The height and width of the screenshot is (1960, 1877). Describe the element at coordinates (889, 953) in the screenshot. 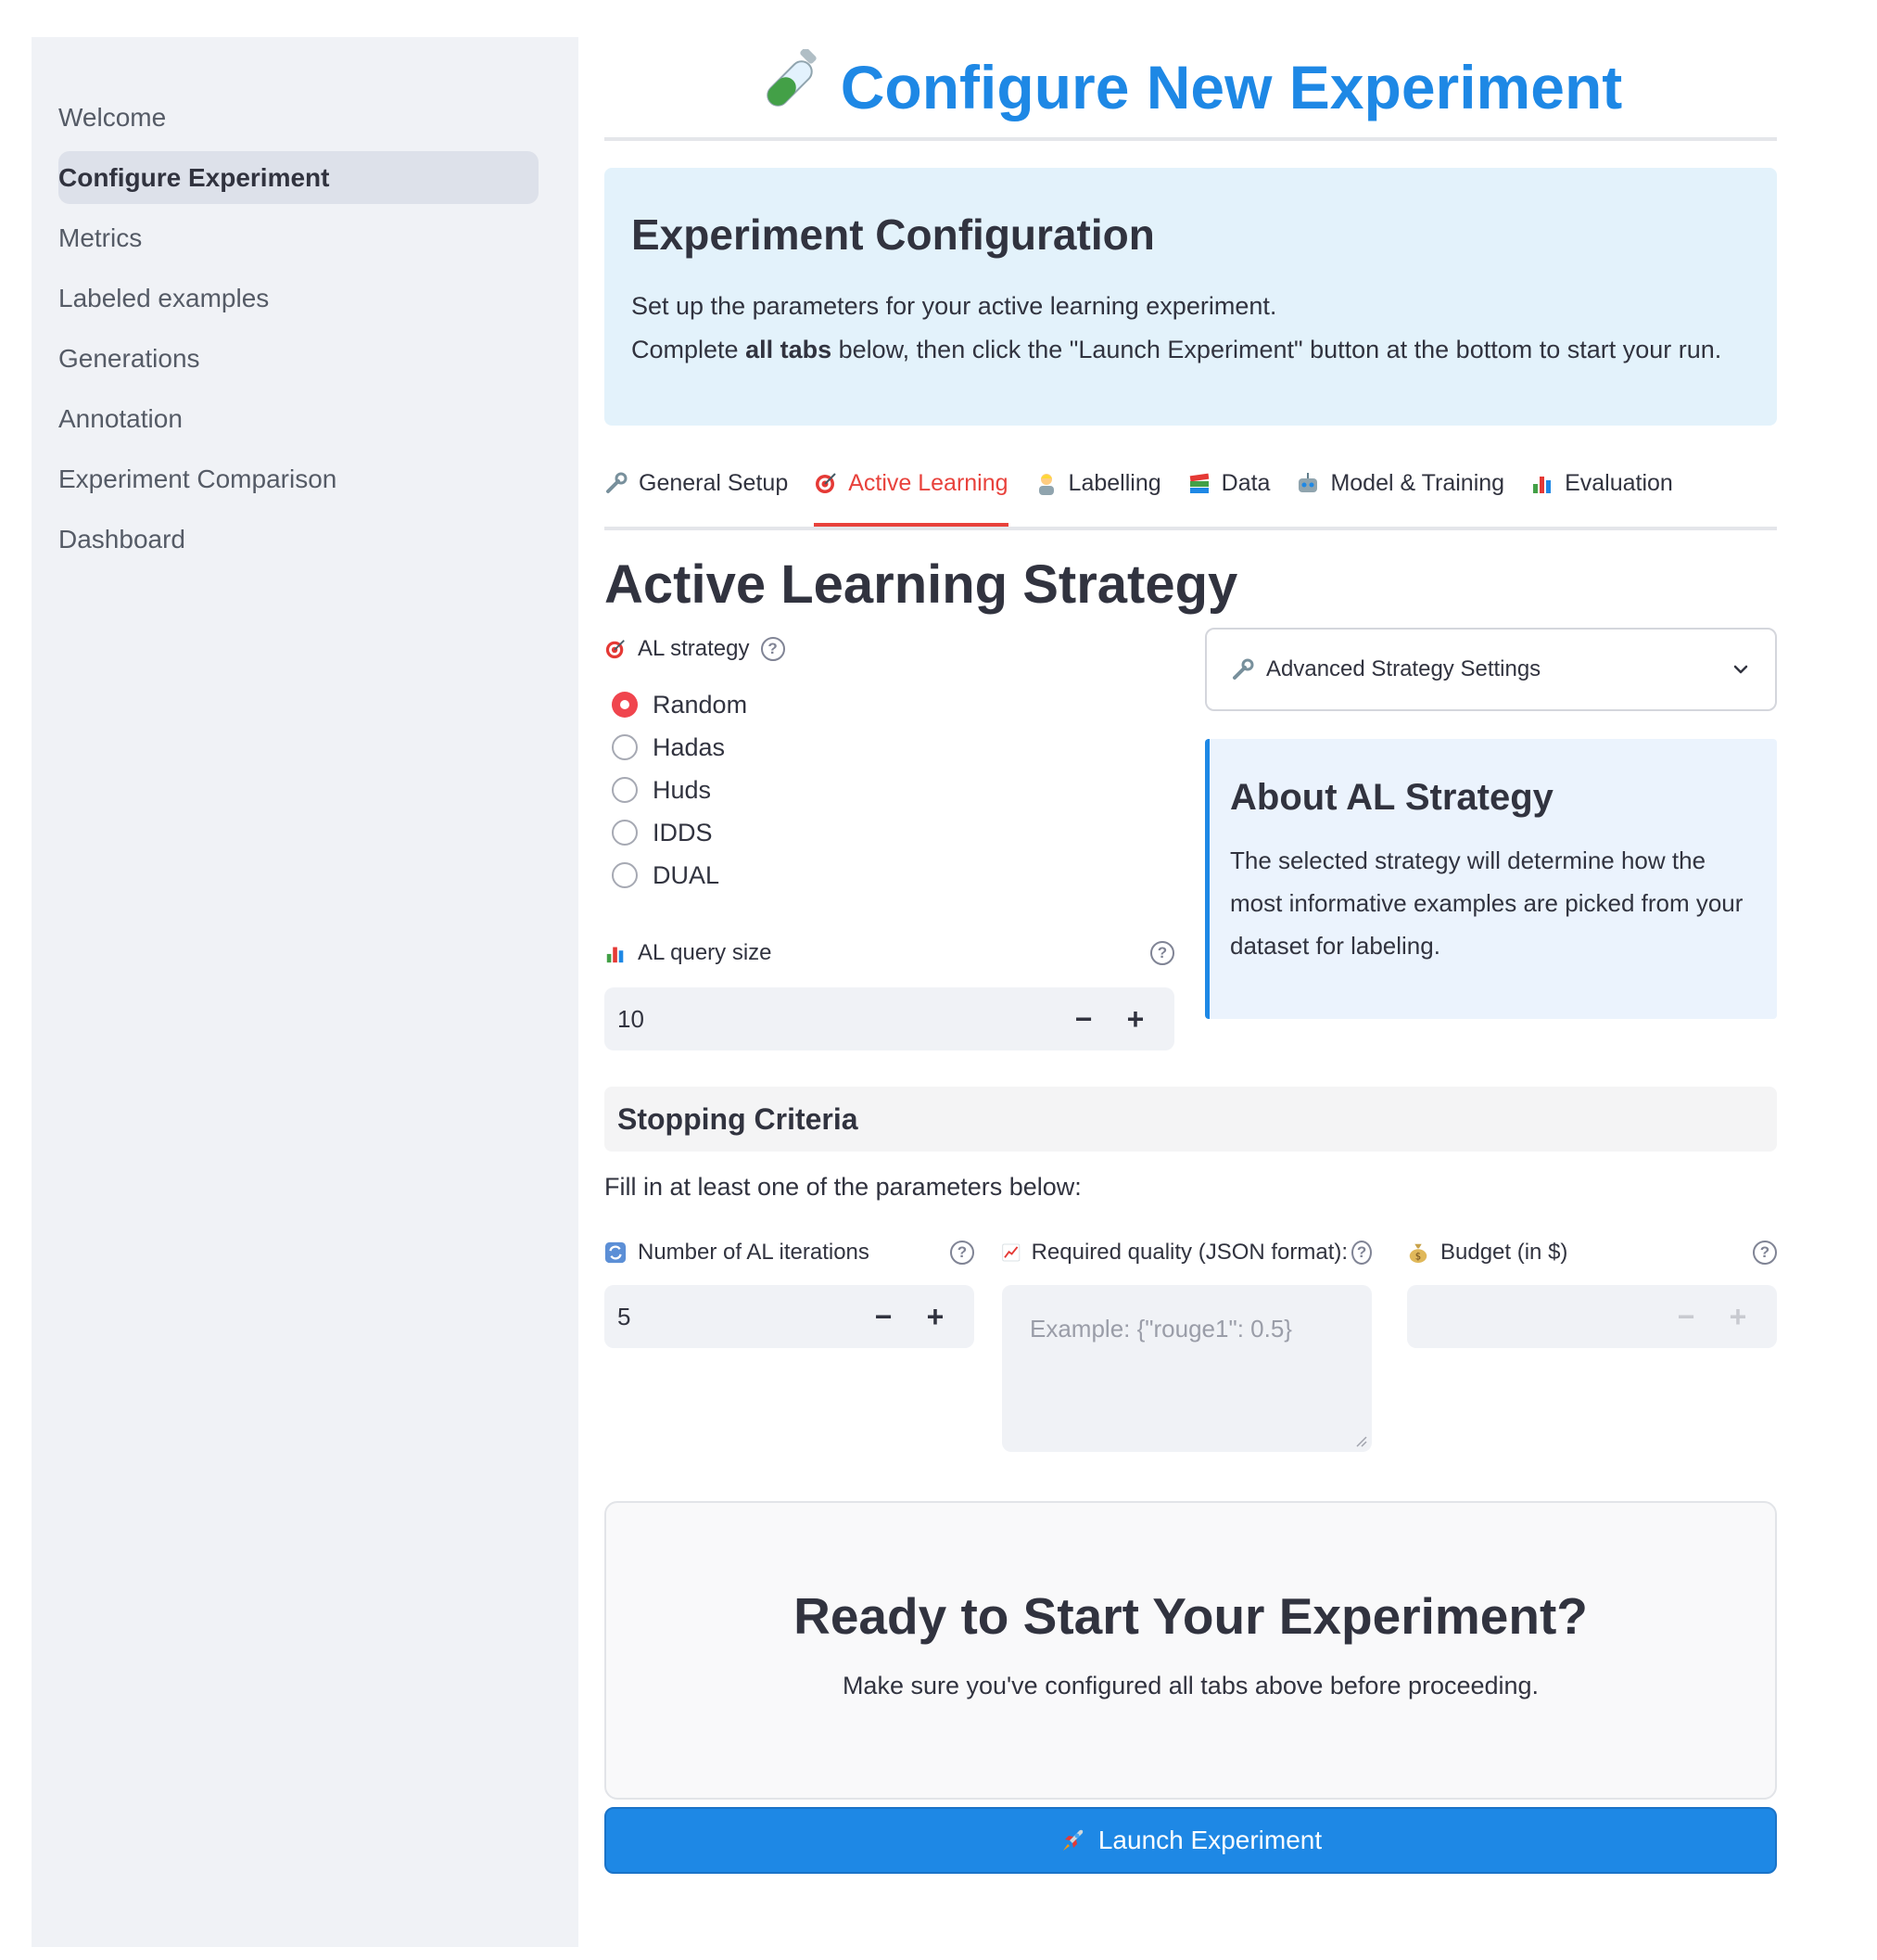

I see `al-query-size-label: AL query size ?` at that location.